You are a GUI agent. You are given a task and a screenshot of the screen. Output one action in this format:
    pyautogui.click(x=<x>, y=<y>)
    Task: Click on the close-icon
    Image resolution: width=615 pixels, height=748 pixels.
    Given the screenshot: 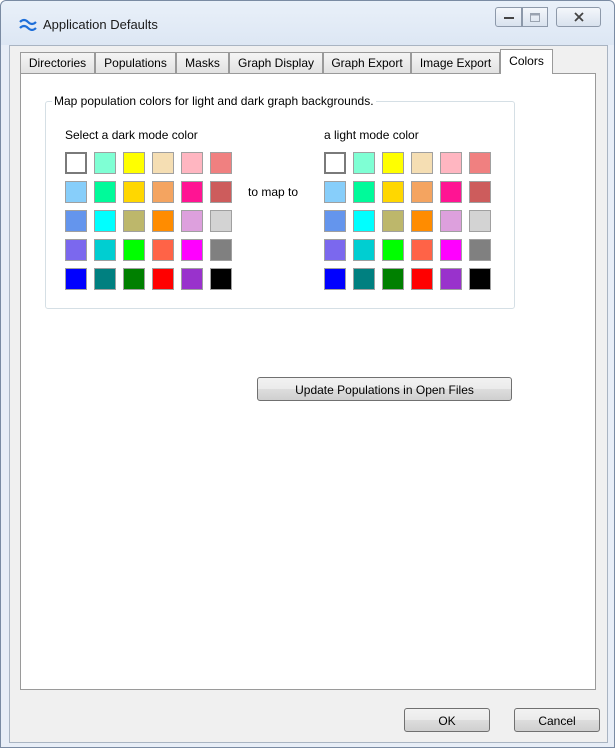 What is the action you would take?
    pyautogui.click(x=578, y=17)
    